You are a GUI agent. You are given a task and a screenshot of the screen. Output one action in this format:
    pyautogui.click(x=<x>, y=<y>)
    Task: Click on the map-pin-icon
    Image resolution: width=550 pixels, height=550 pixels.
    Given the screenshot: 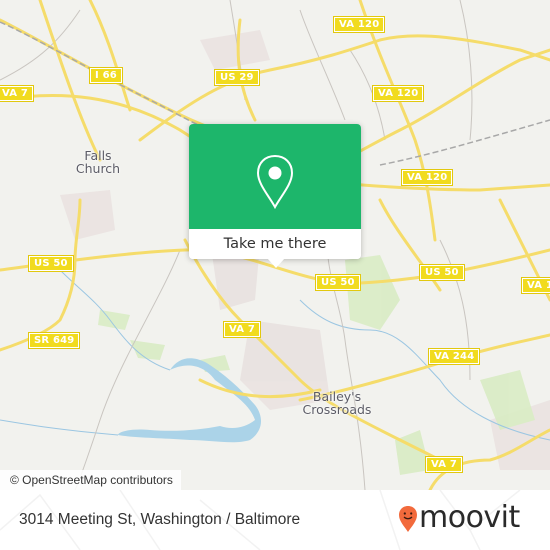 What is the action you would take?
    pyautogui.click(x=275, y=182)
    